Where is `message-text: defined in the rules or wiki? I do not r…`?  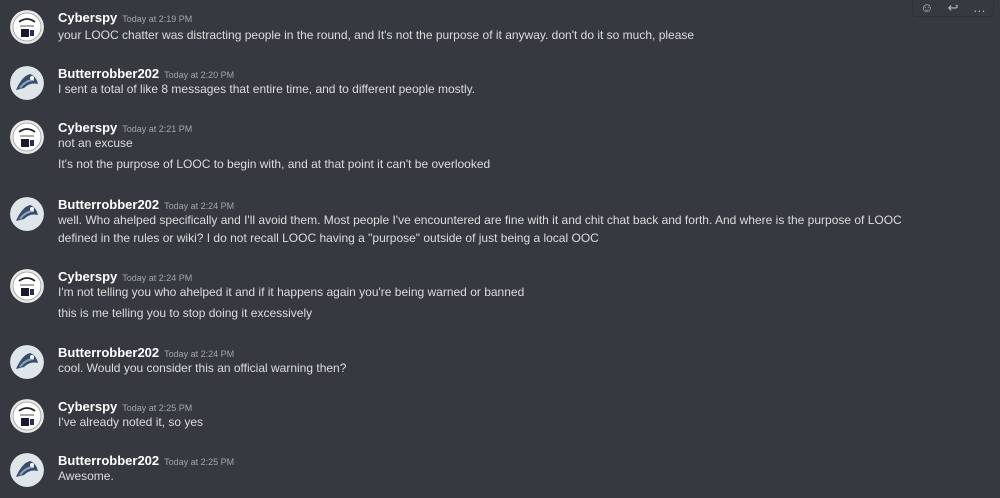 message-text: defined in the rules or wiki? I do not r… is located at coordinates (328, 238).